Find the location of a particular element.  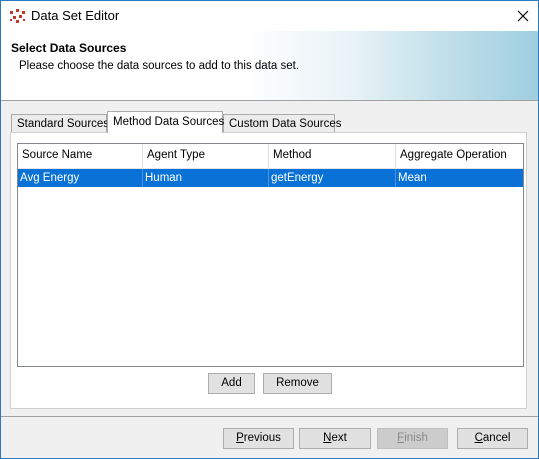

cell-agent-type: Human is located at coordinates (206, 178).